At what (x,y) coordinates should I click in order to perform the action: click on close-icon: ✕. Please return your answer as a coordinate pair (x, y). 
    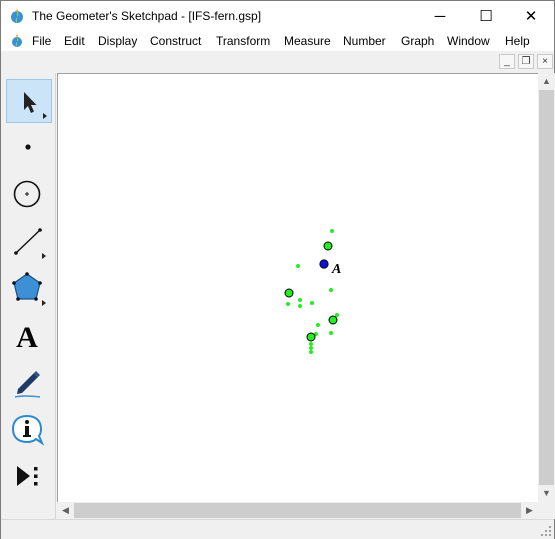
    Looking at the image, I should click on (531, 16).